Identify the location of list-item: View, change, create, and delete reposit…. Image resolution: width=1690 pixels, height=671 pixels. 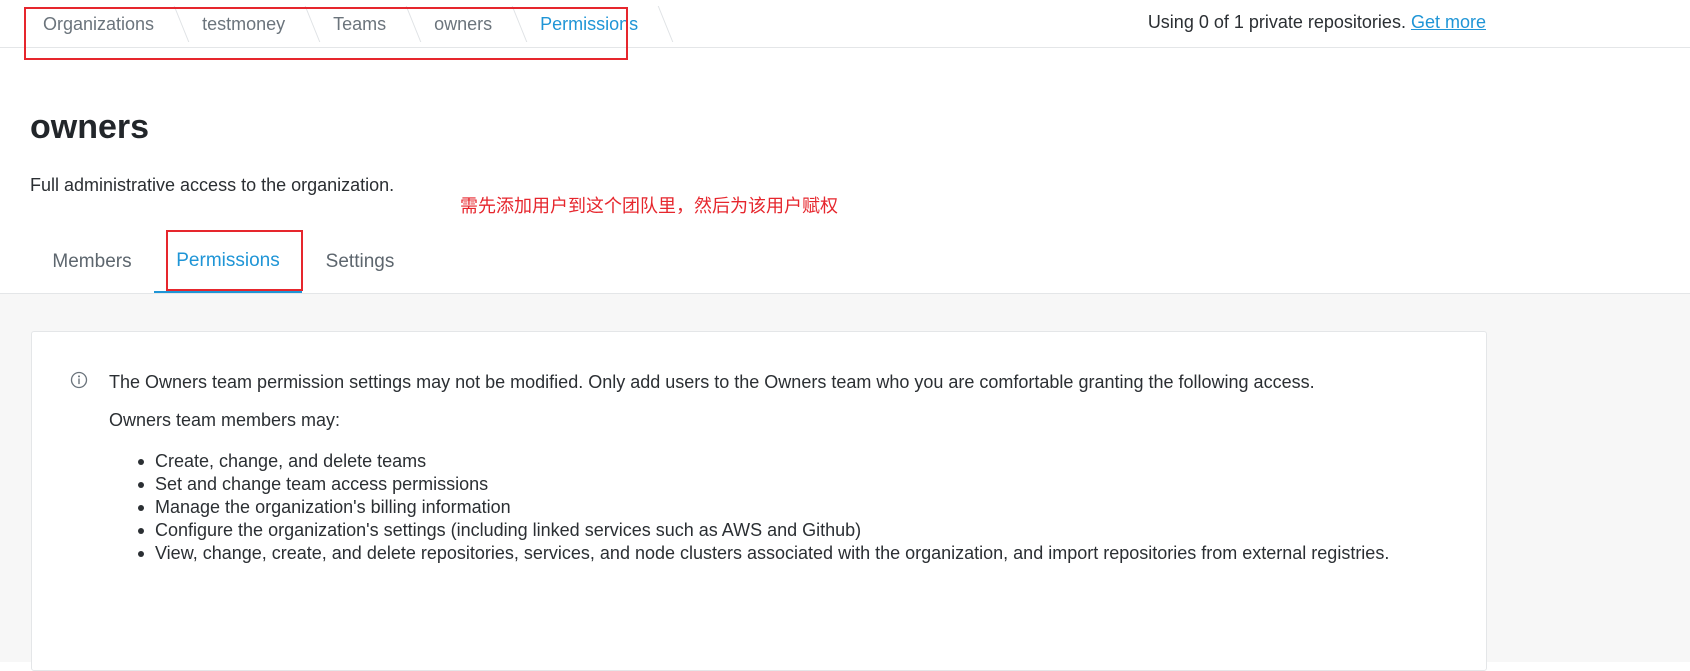
(763, 553).